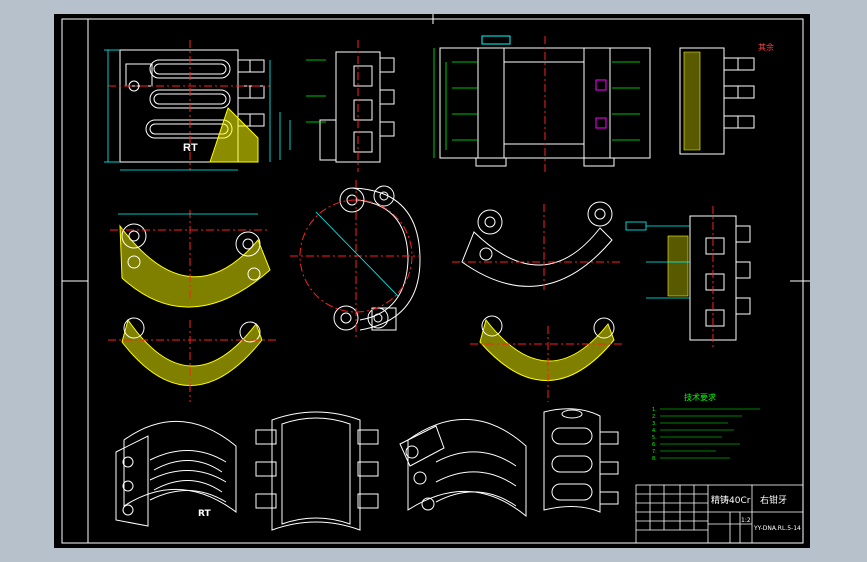  Describe the element at coordinates (205, 514) in the screenshot. I see `rt-mark-iso: RT` at that location.